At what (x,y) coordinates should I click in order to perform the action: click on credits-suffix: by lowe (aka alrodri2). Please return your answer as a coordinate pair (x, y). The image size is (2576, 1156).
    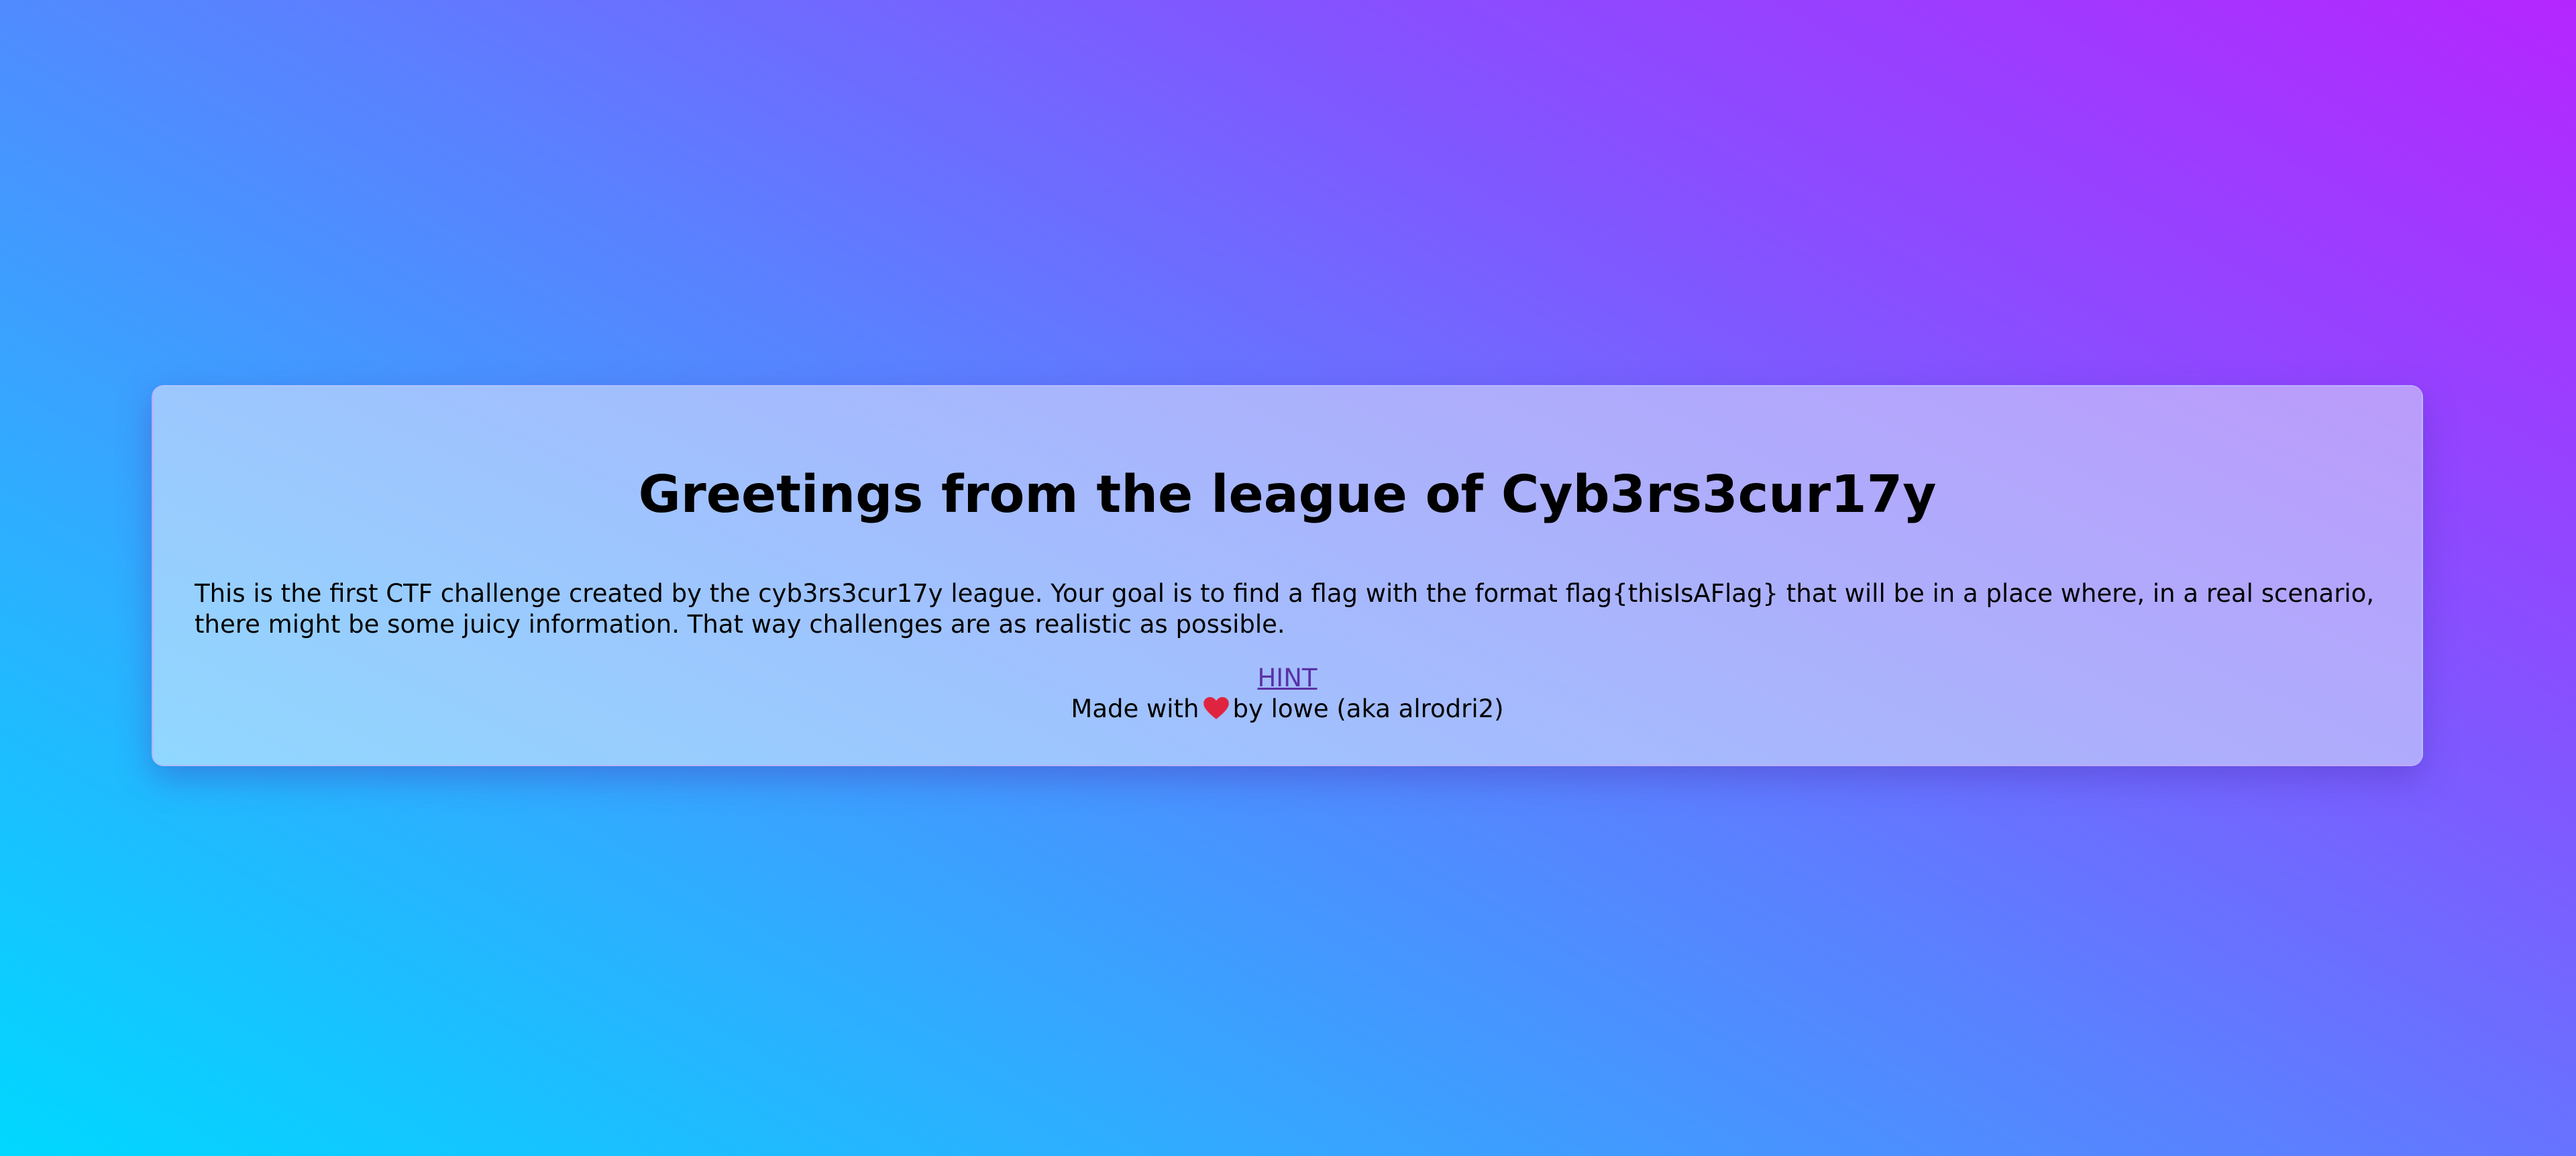
    Looking at the image, I should click on (1368, 708).